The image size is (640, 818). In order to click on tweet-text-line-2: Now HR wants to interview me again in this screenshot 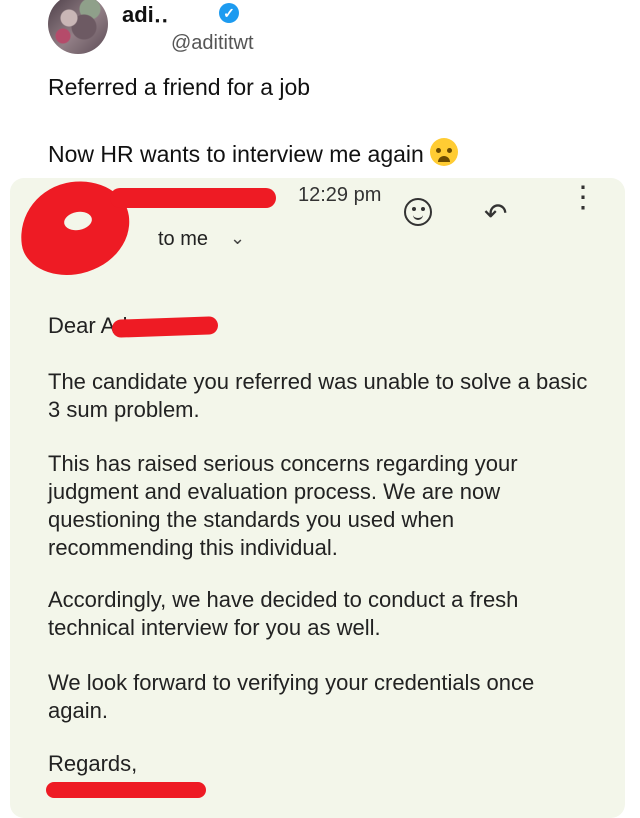, I will do `click(253, 153)`.